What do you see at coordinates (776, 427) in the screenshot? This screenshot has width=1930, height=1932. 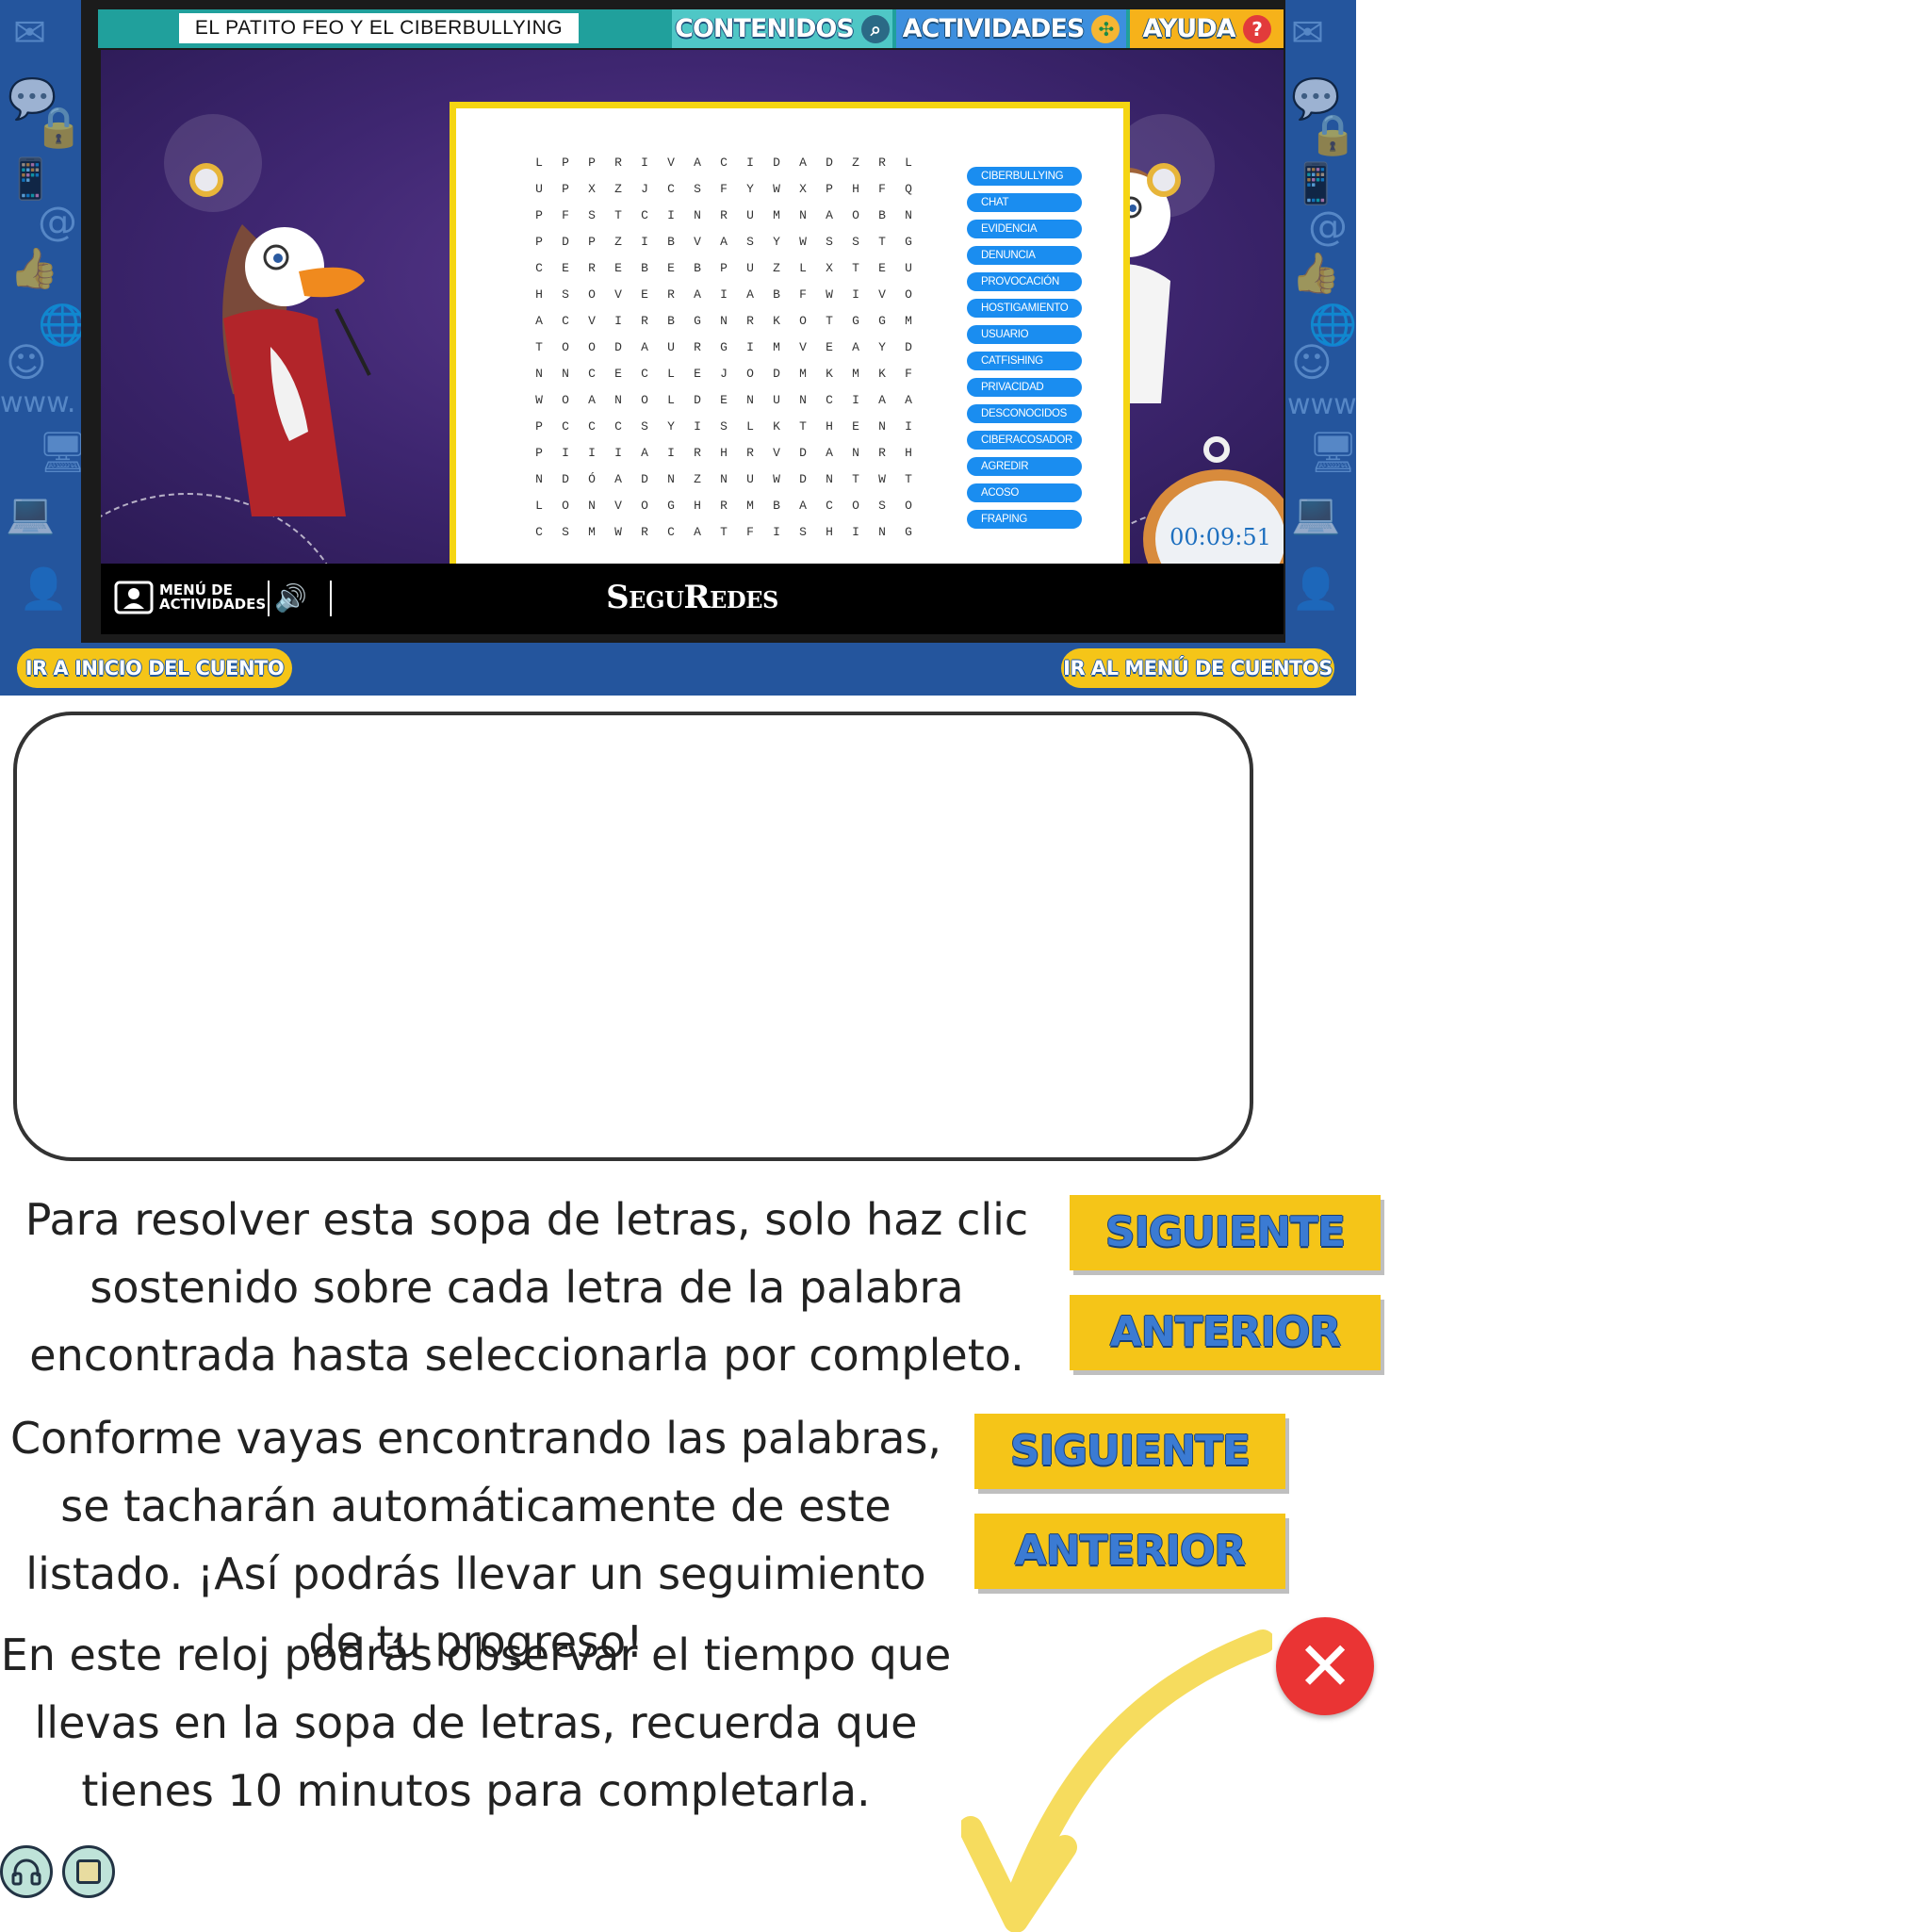 I see `grid-letter: K` at bounding box center [776, 427].